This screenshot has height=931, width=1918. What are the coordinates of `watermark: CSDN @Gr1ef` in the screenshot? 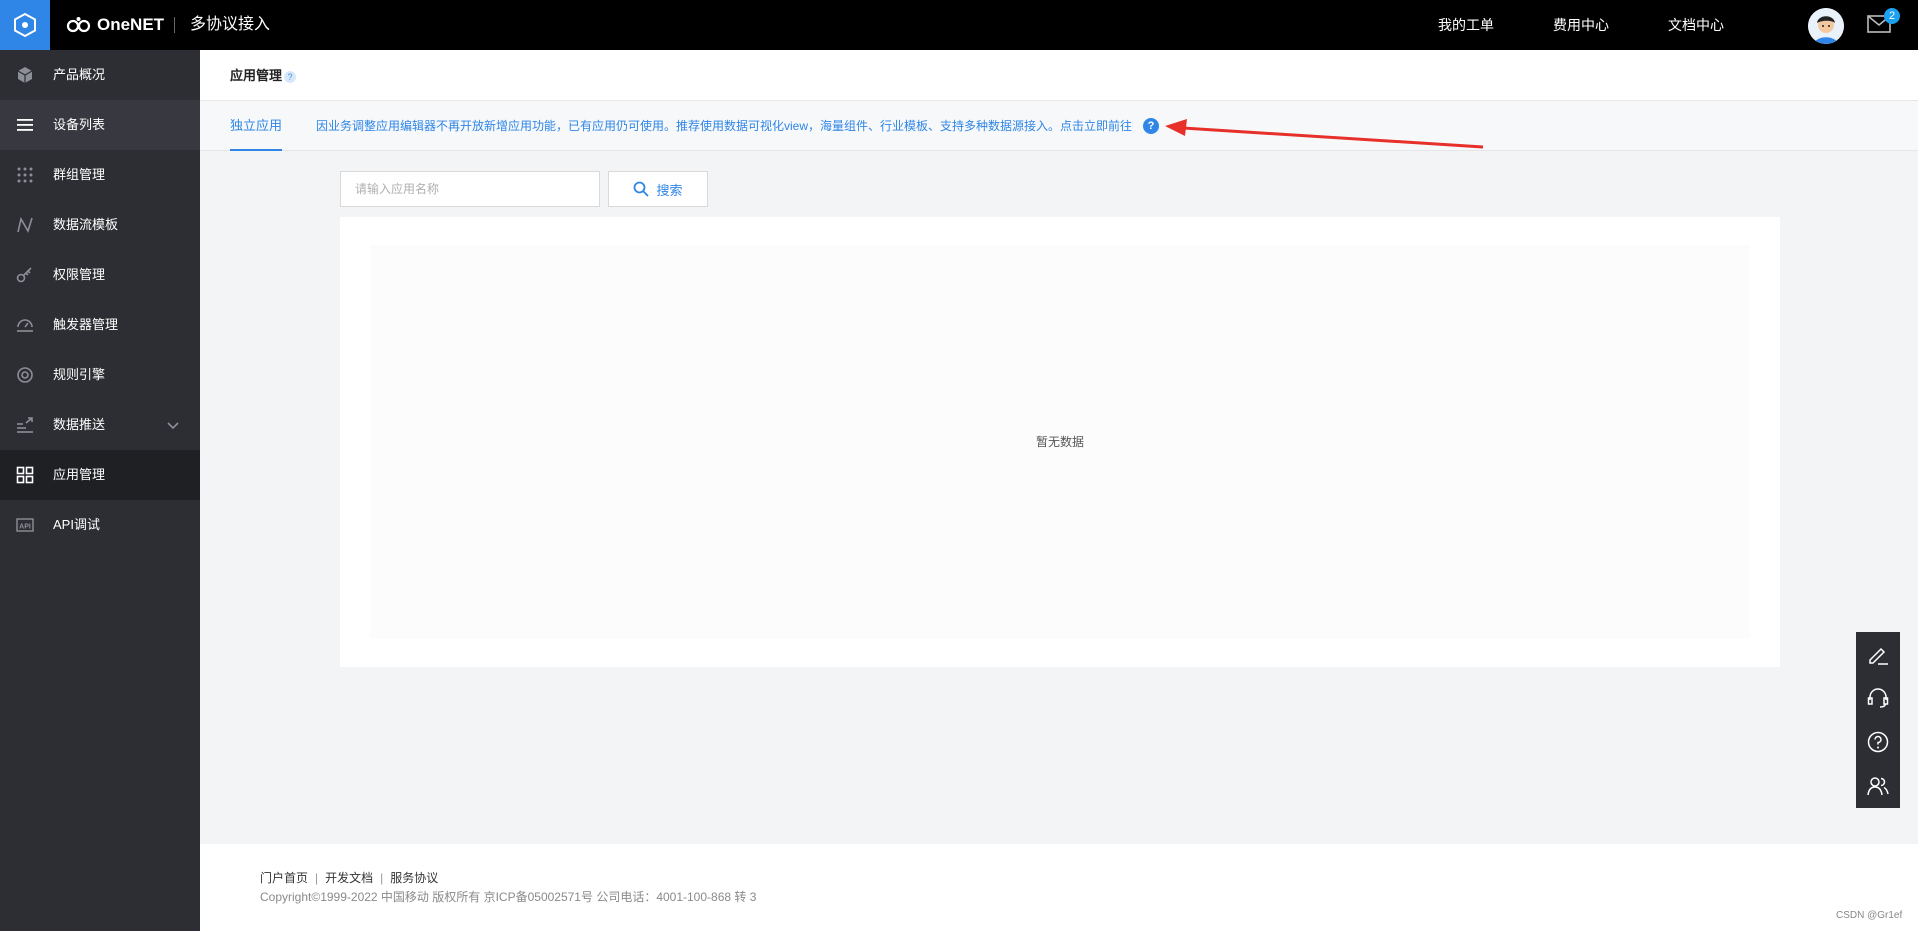 It's located at (1869, 915).